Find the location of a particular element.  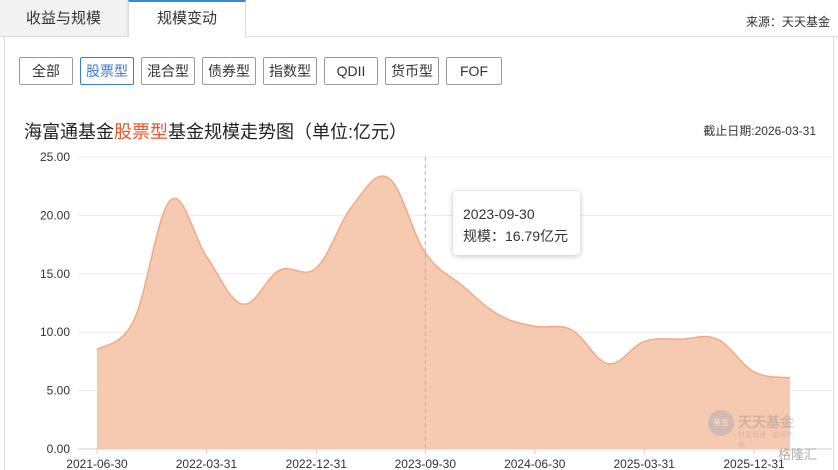

y-tick-label: 0.00 is located at coordinates (59, 449).